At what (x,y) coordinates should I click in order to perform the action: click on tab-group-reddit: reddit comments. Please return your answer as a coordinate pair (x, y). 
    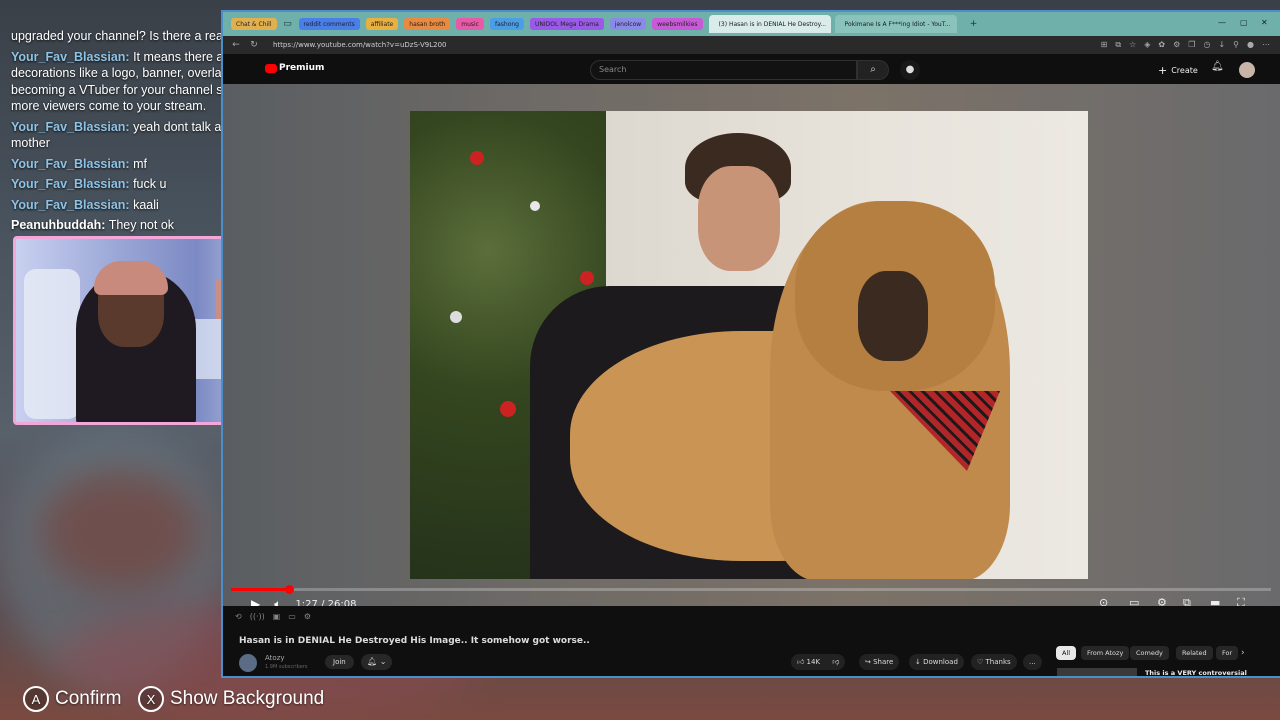
    Looking at the image, I should click on (329, 24).